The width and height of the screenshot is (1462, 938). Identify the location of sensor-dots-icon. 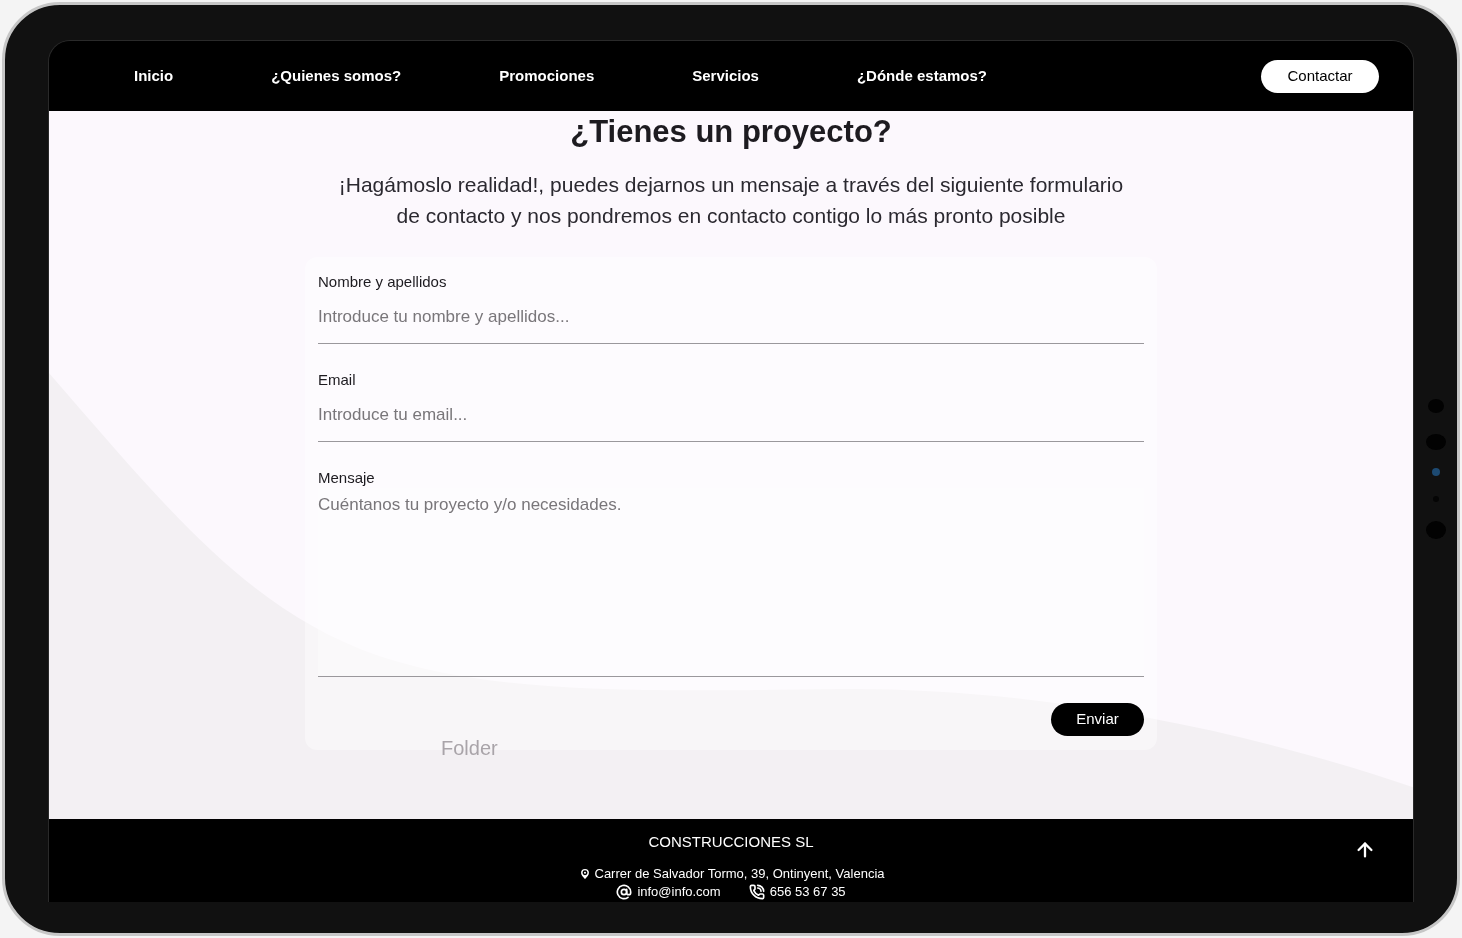
(1436, 469).